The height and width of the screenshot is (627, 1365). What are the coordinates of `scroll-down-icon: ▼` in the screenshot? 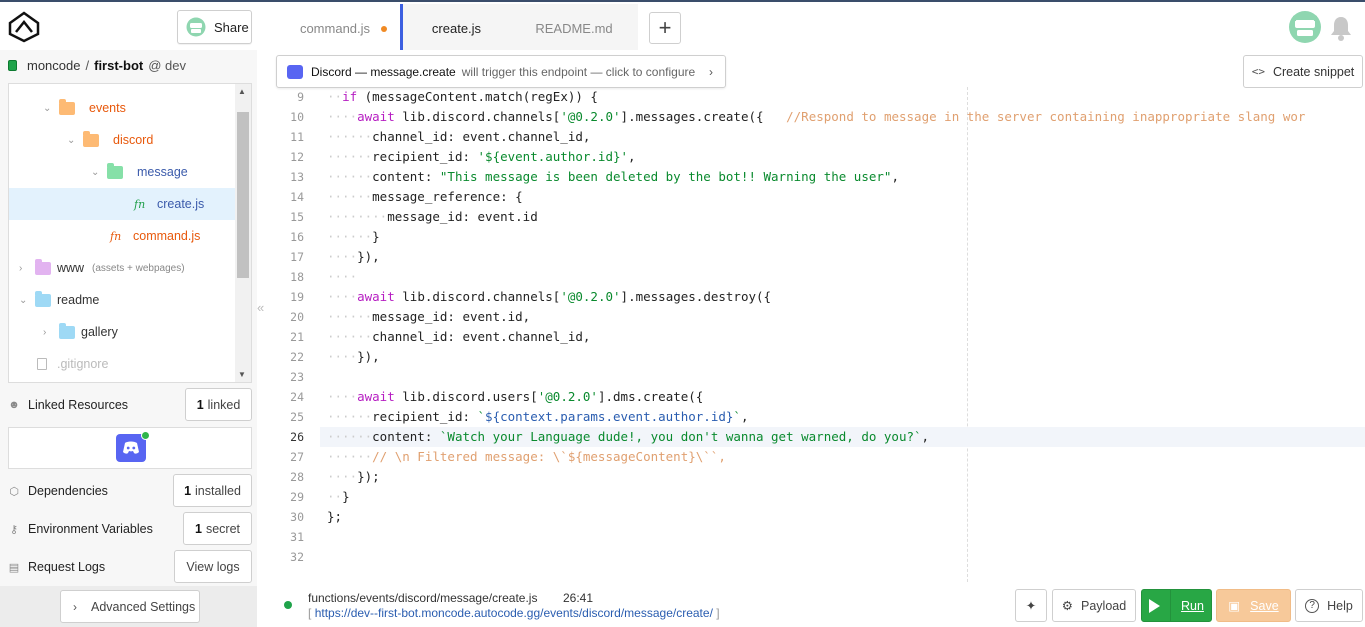 It's located at (242, 374).